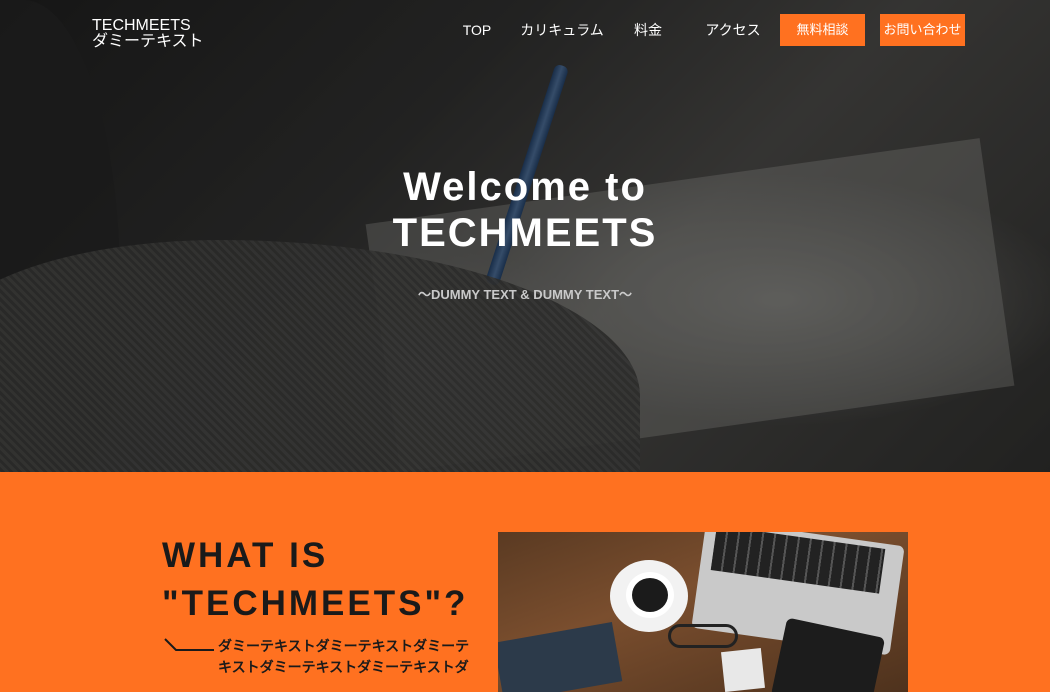  Describe the element at coordinates (650, 595) in the screenshot. I see `photo-coffee-cup` at that location.